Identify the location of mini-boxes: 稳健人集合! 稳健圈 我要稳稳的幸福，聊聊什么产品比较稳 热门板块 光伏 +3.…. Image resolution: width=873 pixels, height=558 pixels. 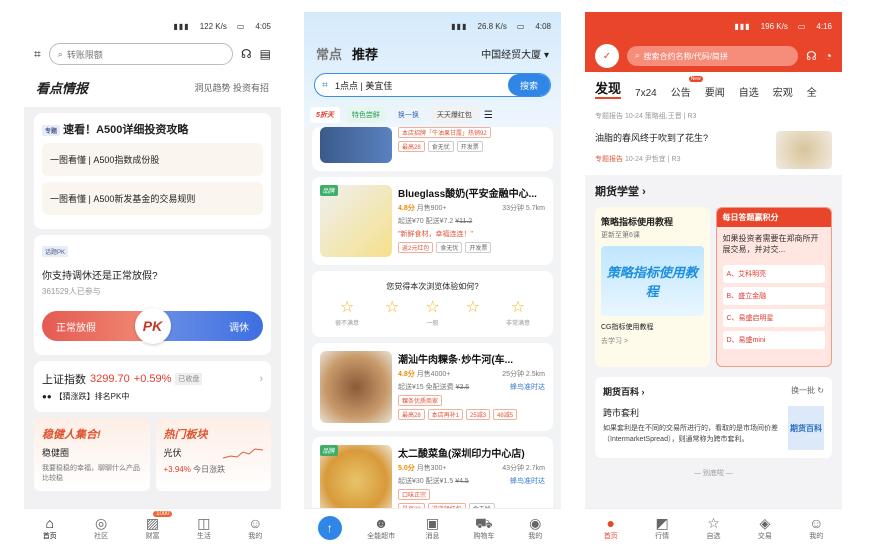
(152, 454).